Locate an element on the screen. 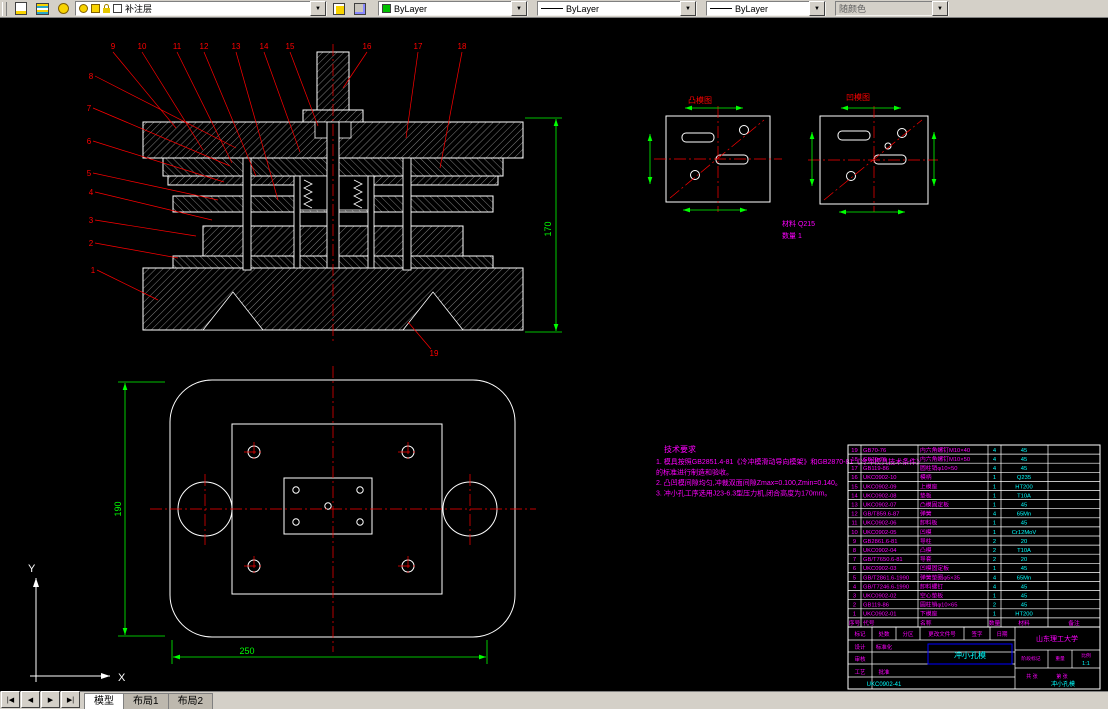 This screenshot has height=709, width=1108. tb-label: 阶段标记 is located at coordinates (1030, 658).